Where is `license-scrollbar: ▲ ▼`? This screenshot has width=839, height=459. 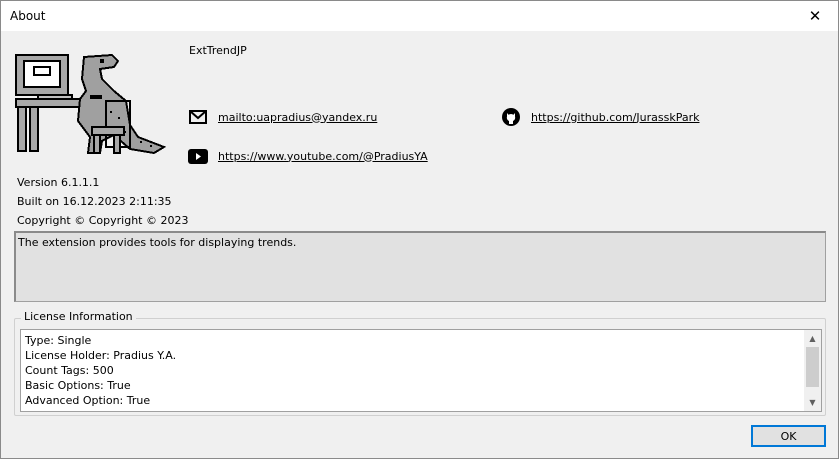 license-scrollbar: ▲ ▼ is located at coordinates (812, 370).